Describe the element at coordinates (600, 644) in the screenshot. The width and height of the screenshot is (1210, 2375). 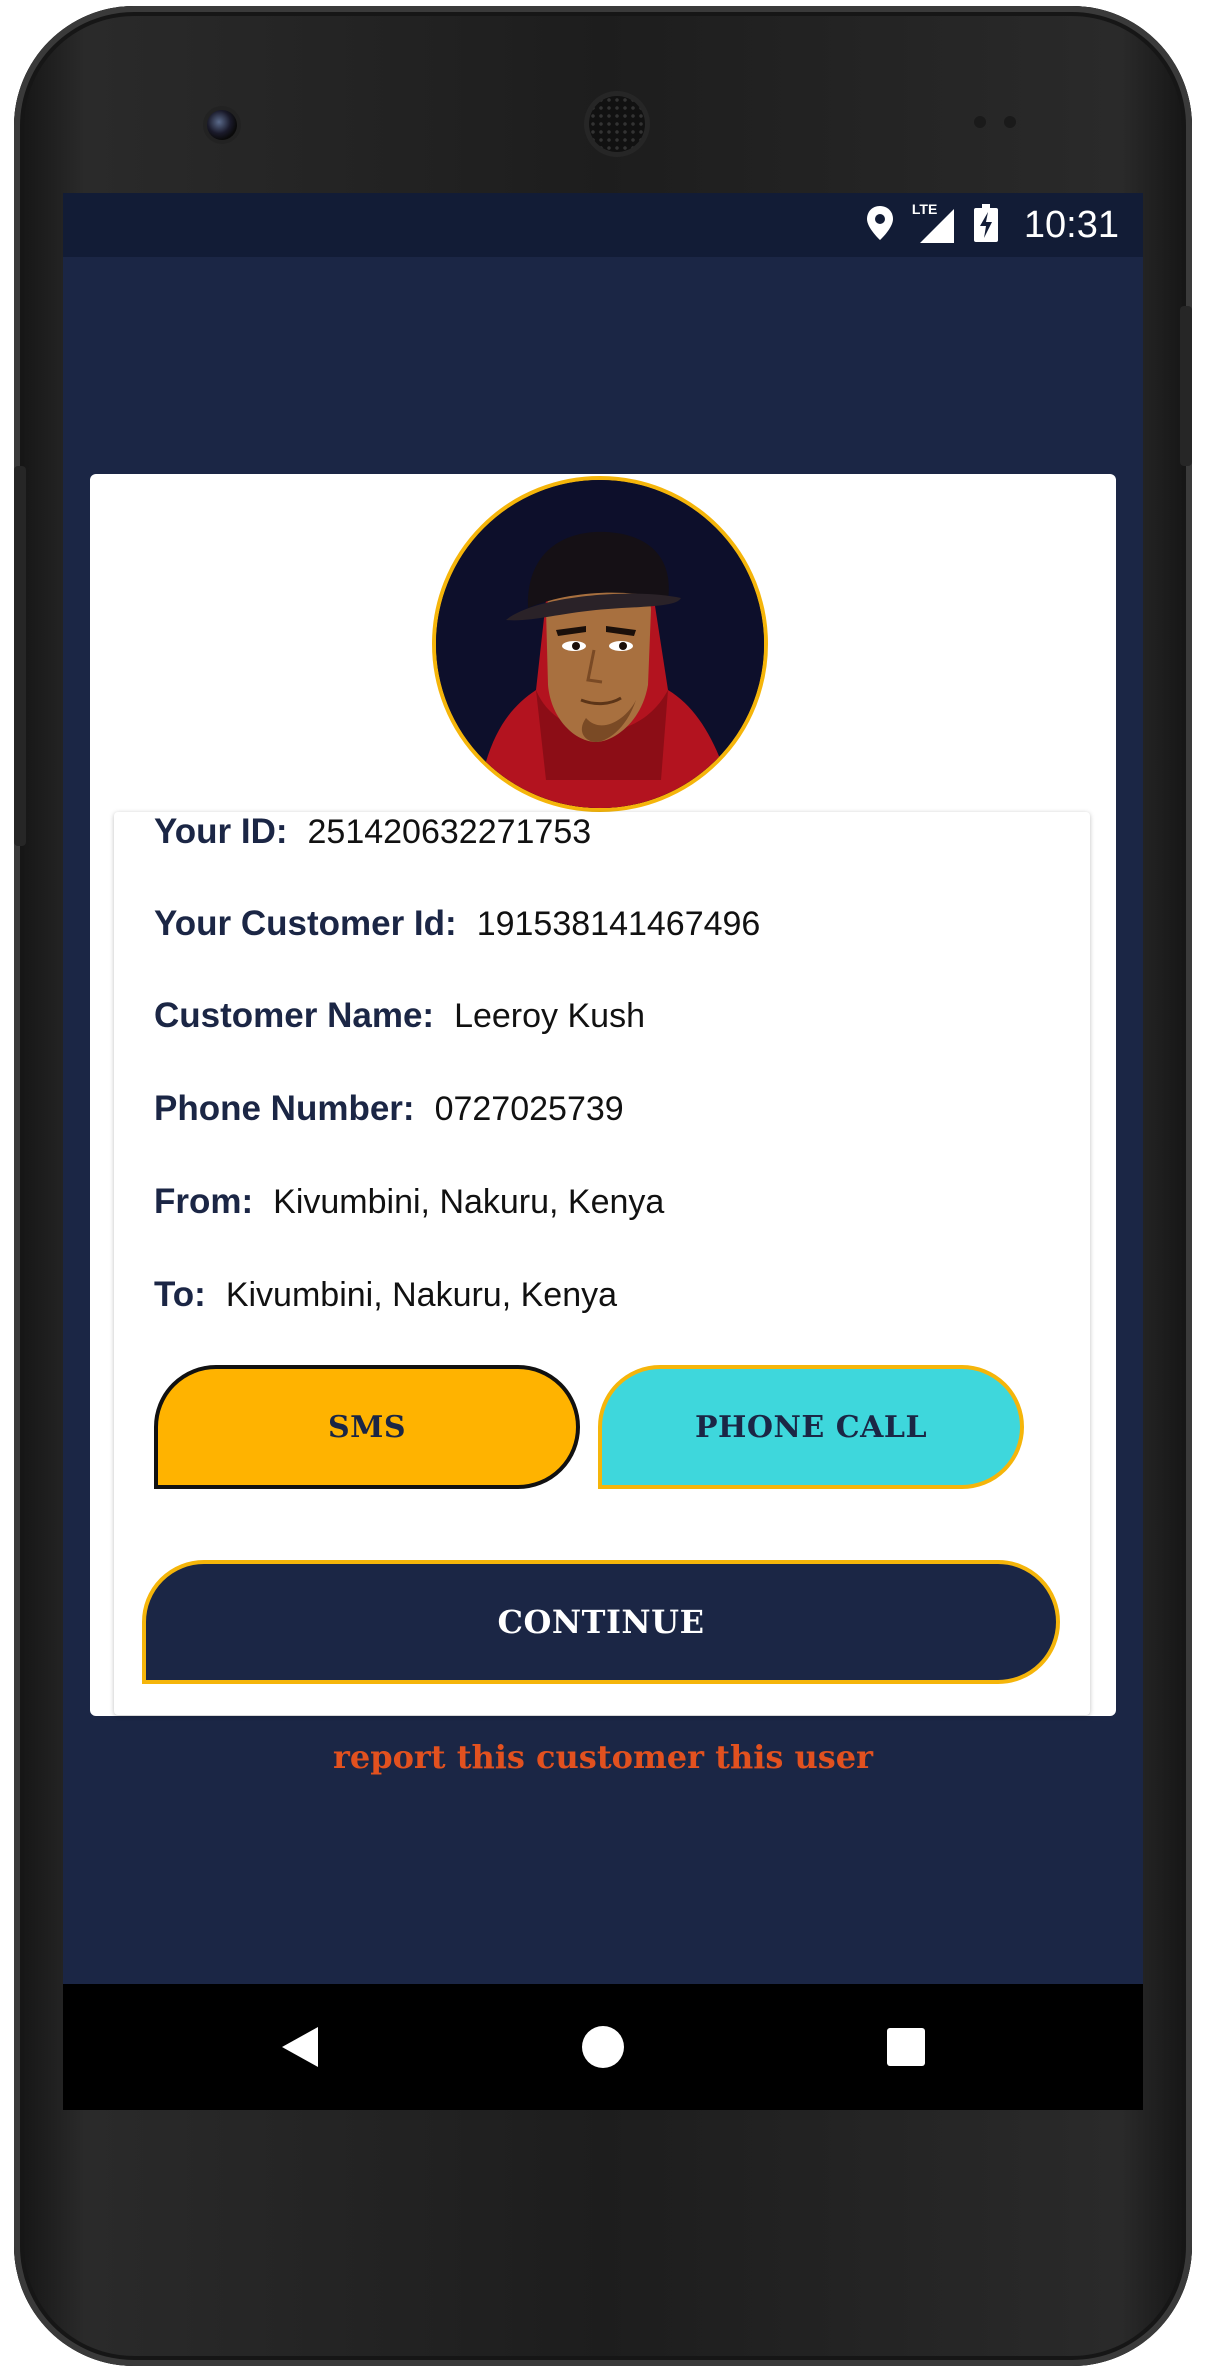
I see `avatar` at that location.